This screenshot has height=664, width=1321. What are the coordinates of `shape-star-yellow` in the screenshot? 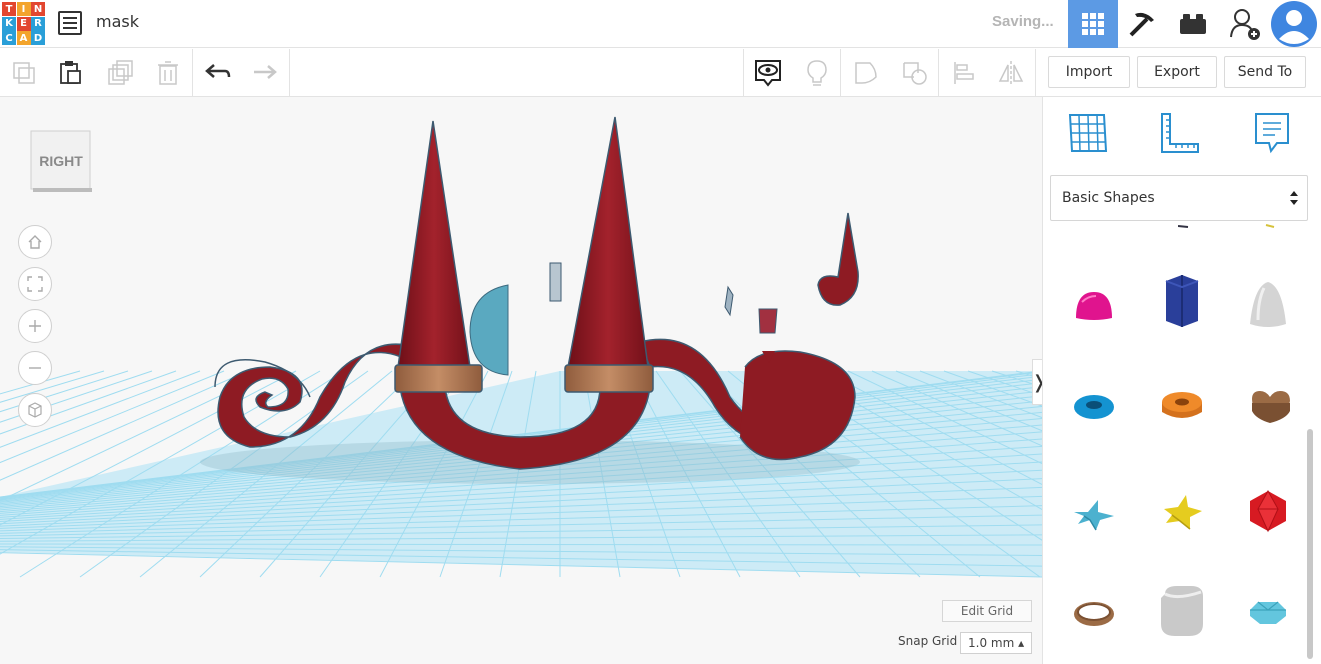 It's located at (1182, 513).